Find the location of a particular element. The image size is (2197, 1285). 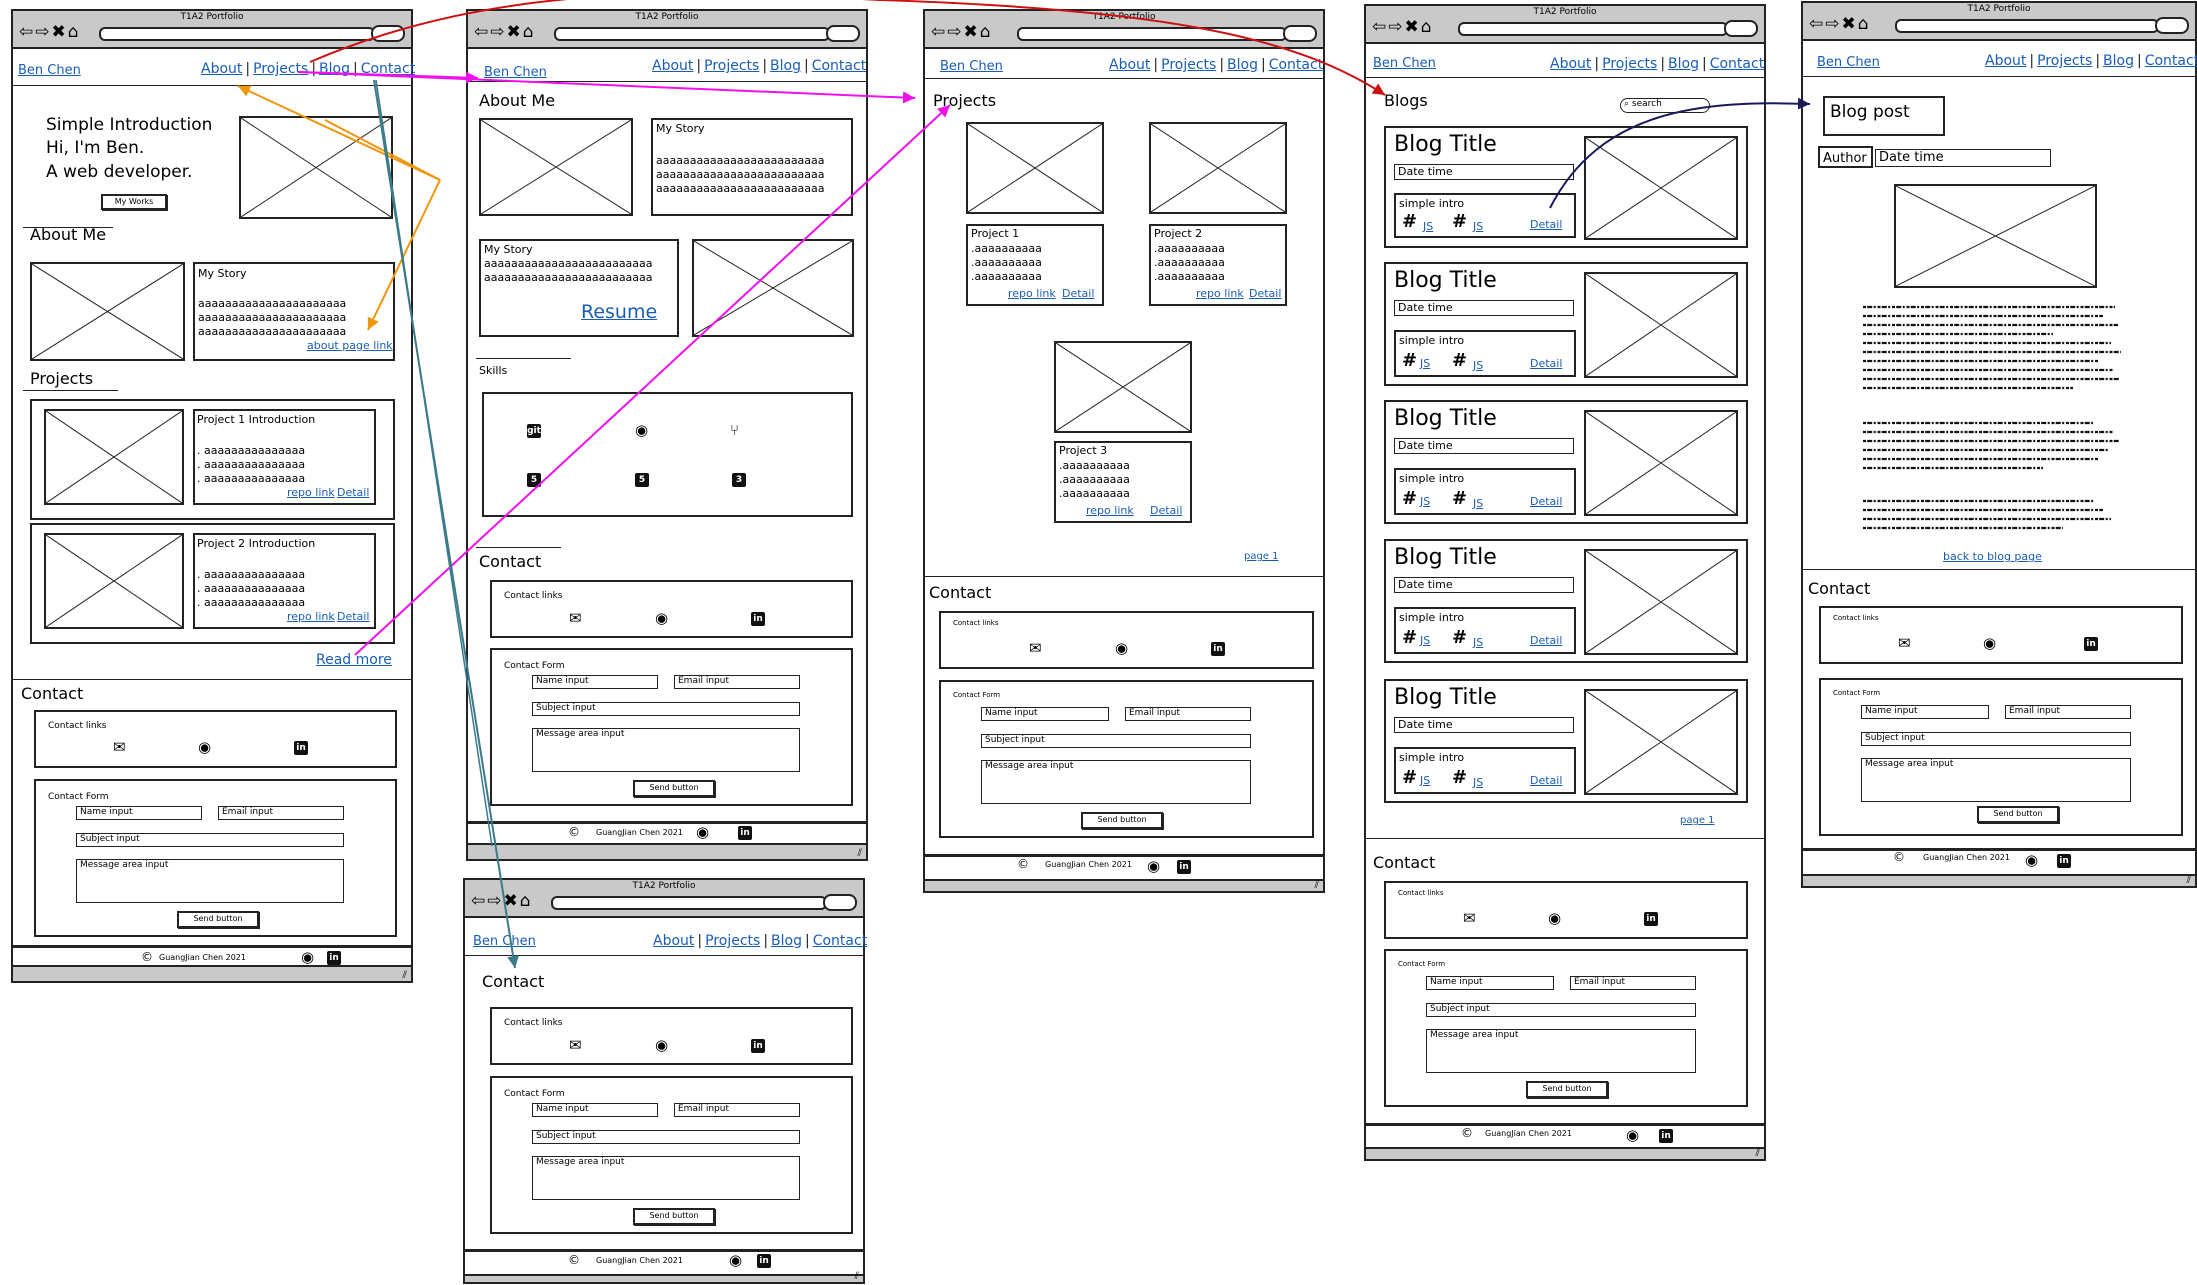

about-page-link: about page link is located at coordinates (350, 345).